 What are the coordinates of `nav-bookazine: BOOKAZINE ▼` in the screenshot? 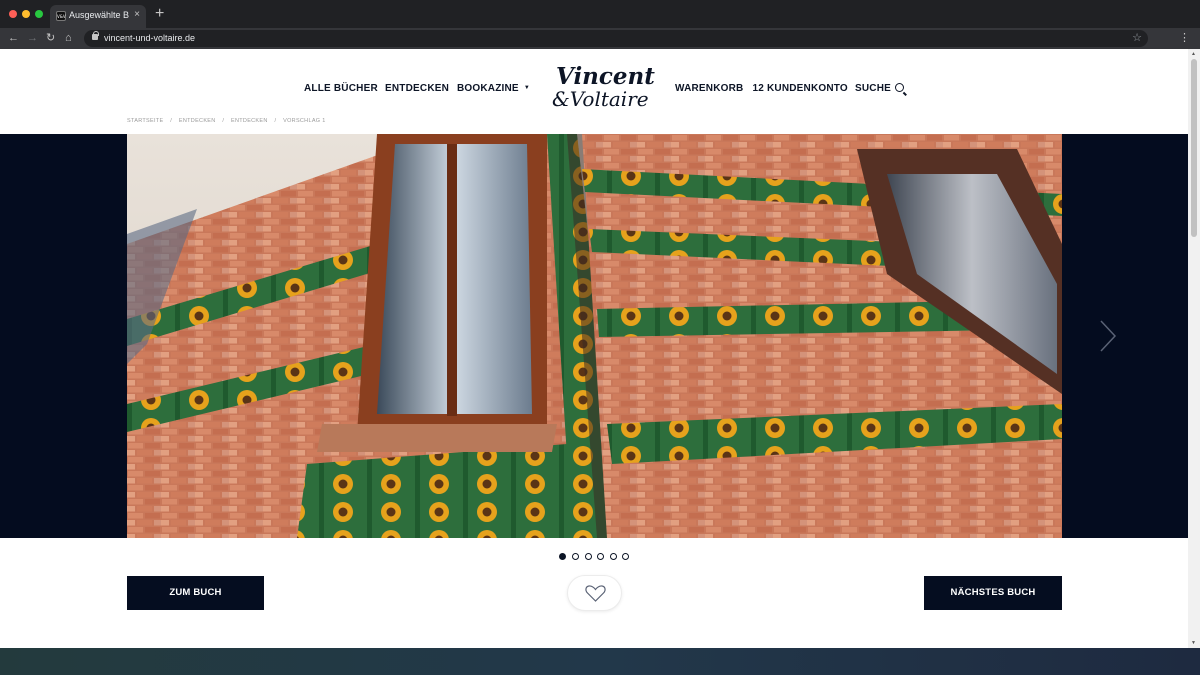 It's located at (493, 88).